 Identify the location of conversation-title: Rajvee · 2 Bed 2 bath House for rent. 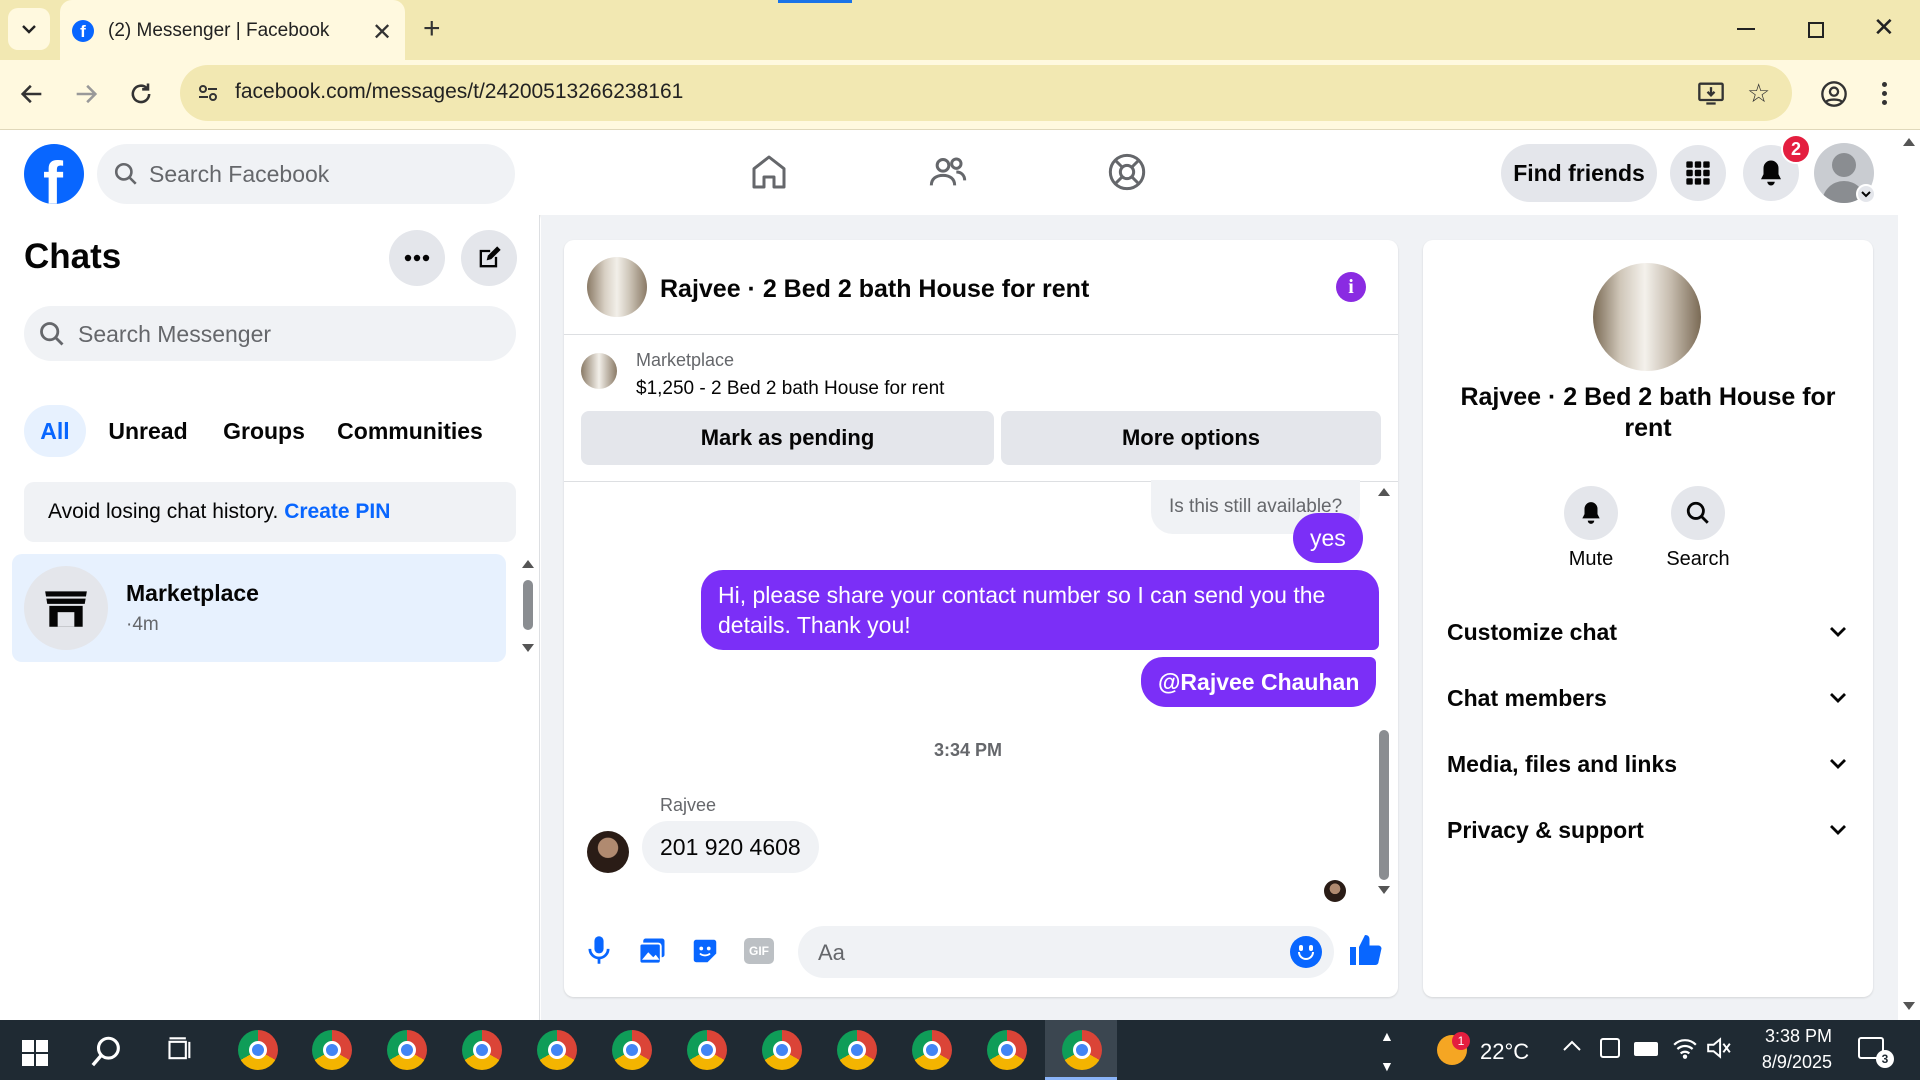
(874, 289).